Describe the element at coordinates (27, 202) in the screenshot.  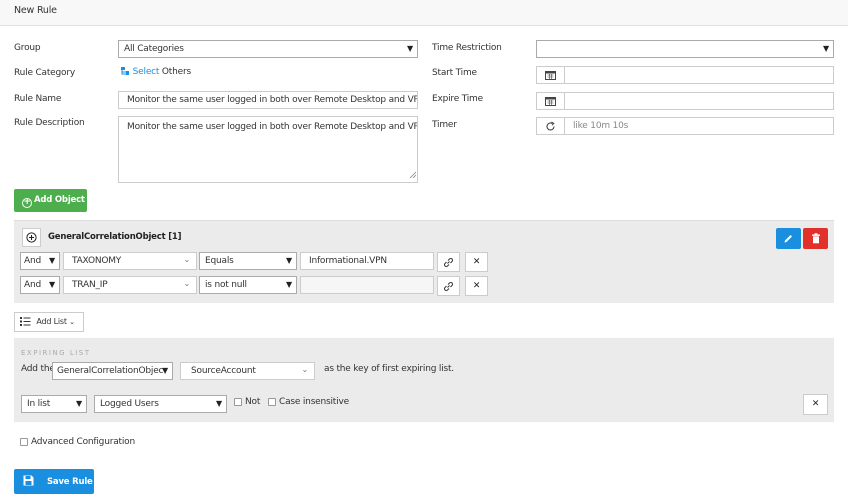
I see `plus-circle-icon: +` at that location.